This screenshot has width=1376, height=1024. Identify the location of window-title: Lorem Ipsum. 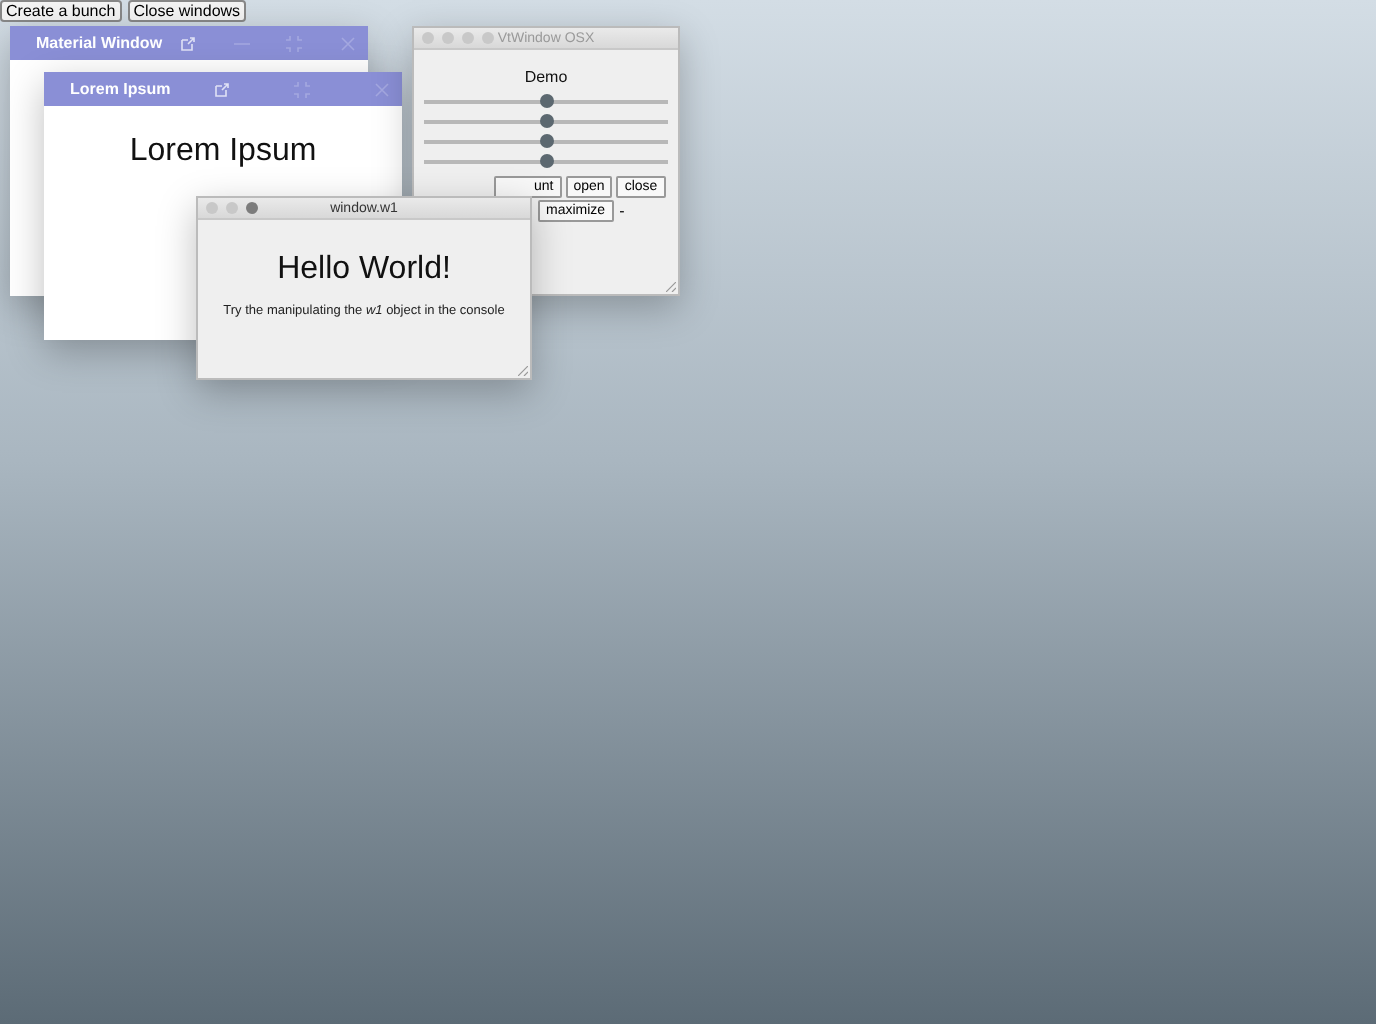
(121, 89).